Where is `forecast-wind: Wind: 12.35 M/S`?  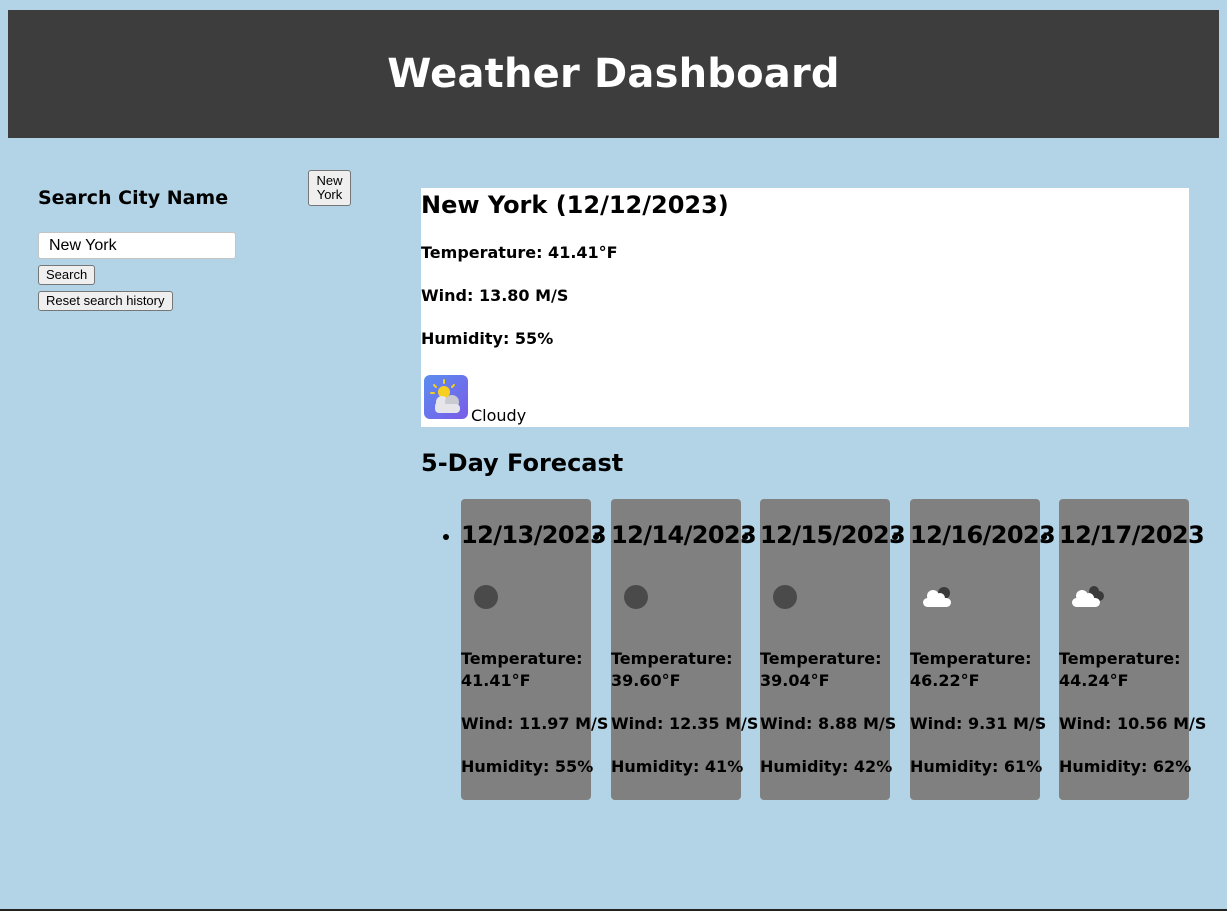
forecast-wind: Wind: 12.35 M/S is located at coordinates (685, 723).